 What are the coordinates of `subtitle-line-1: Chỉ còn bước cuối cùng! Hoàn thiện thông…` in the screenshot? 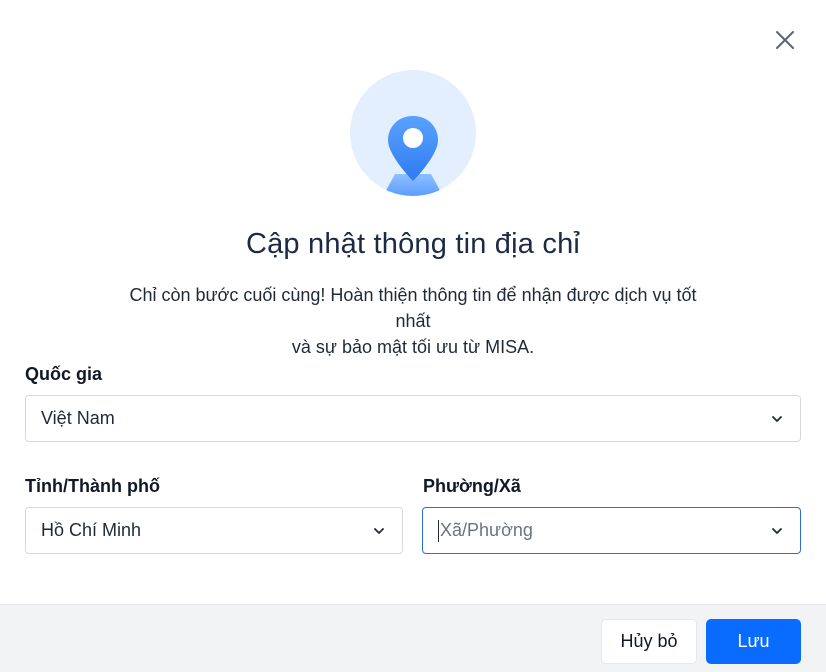 It's located at (413, 308).